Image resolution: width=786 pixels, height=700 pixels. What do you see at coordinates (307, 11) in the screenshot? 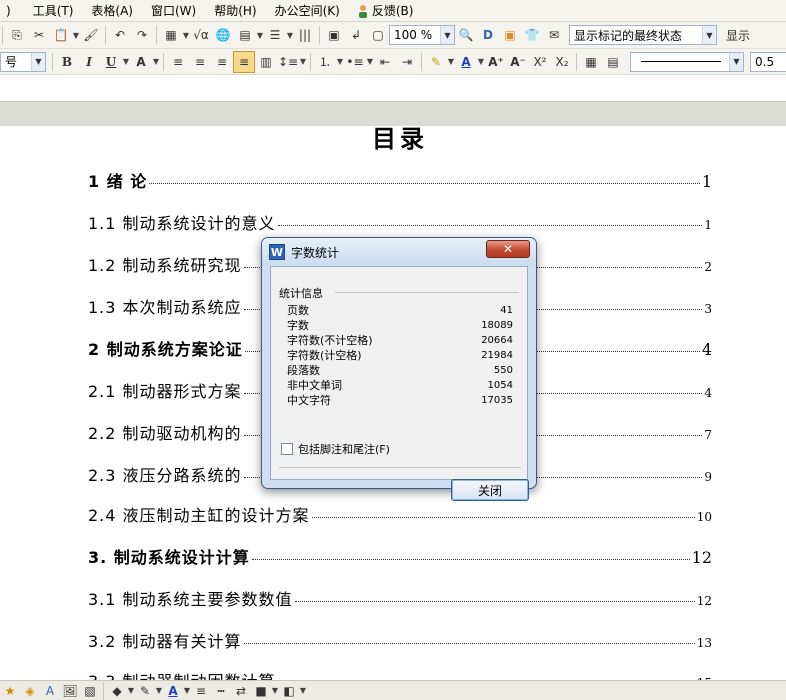
I see `menu-item-office-space: 办公空间(K)` at bounding box center [307, 11].